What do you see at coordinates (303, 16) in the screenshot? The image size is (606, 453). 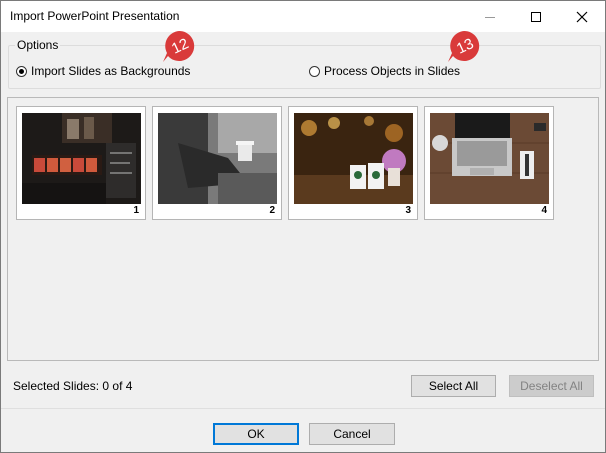 I see `title-bar: Import PowerPoint Presentation` at bounding box center [303, 16].